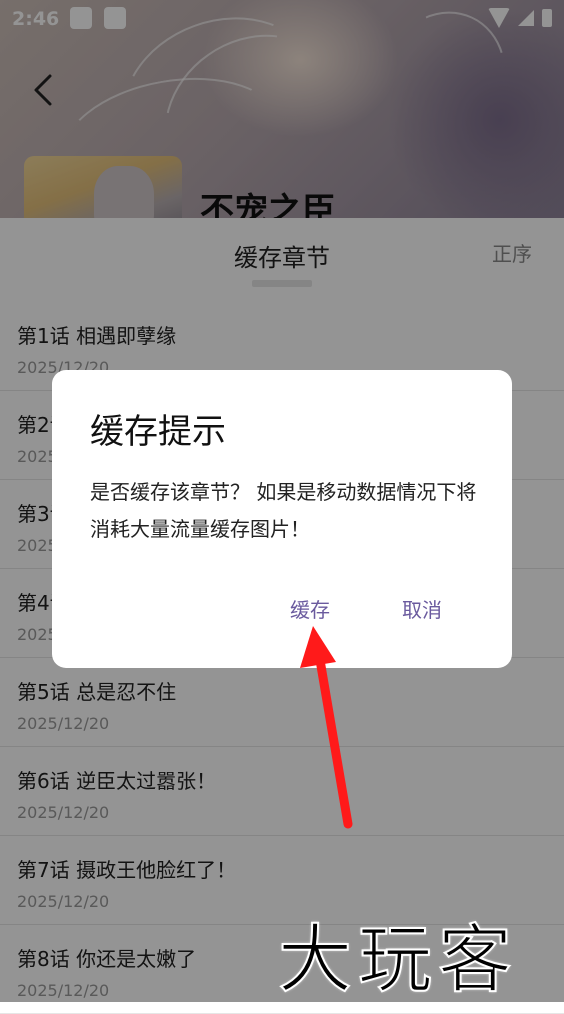 This screenshot has width=564, height=1014. Describe the element at coordinates (283, 510) in the screenshot. I see `dialog-message: 是否缓存该章节？ 如果是移动数据情况下将消耗大量流量缓存图片！` at that location.